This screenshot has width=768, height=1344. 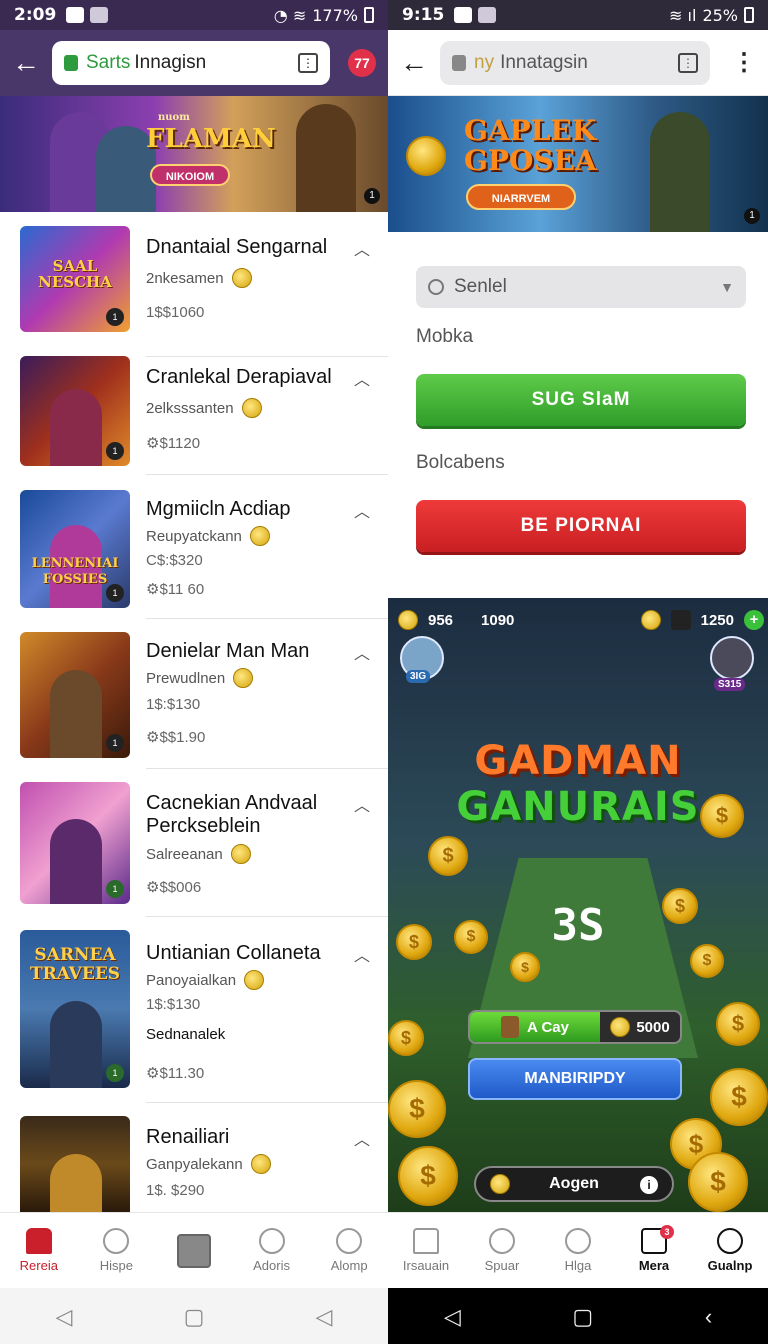 What do you see at coordinates (578, 164) in the screenshot?
I see `promo-banner: GAPLEK GPOSEA NIARRVEM 1` at bounding box center [578, 164].